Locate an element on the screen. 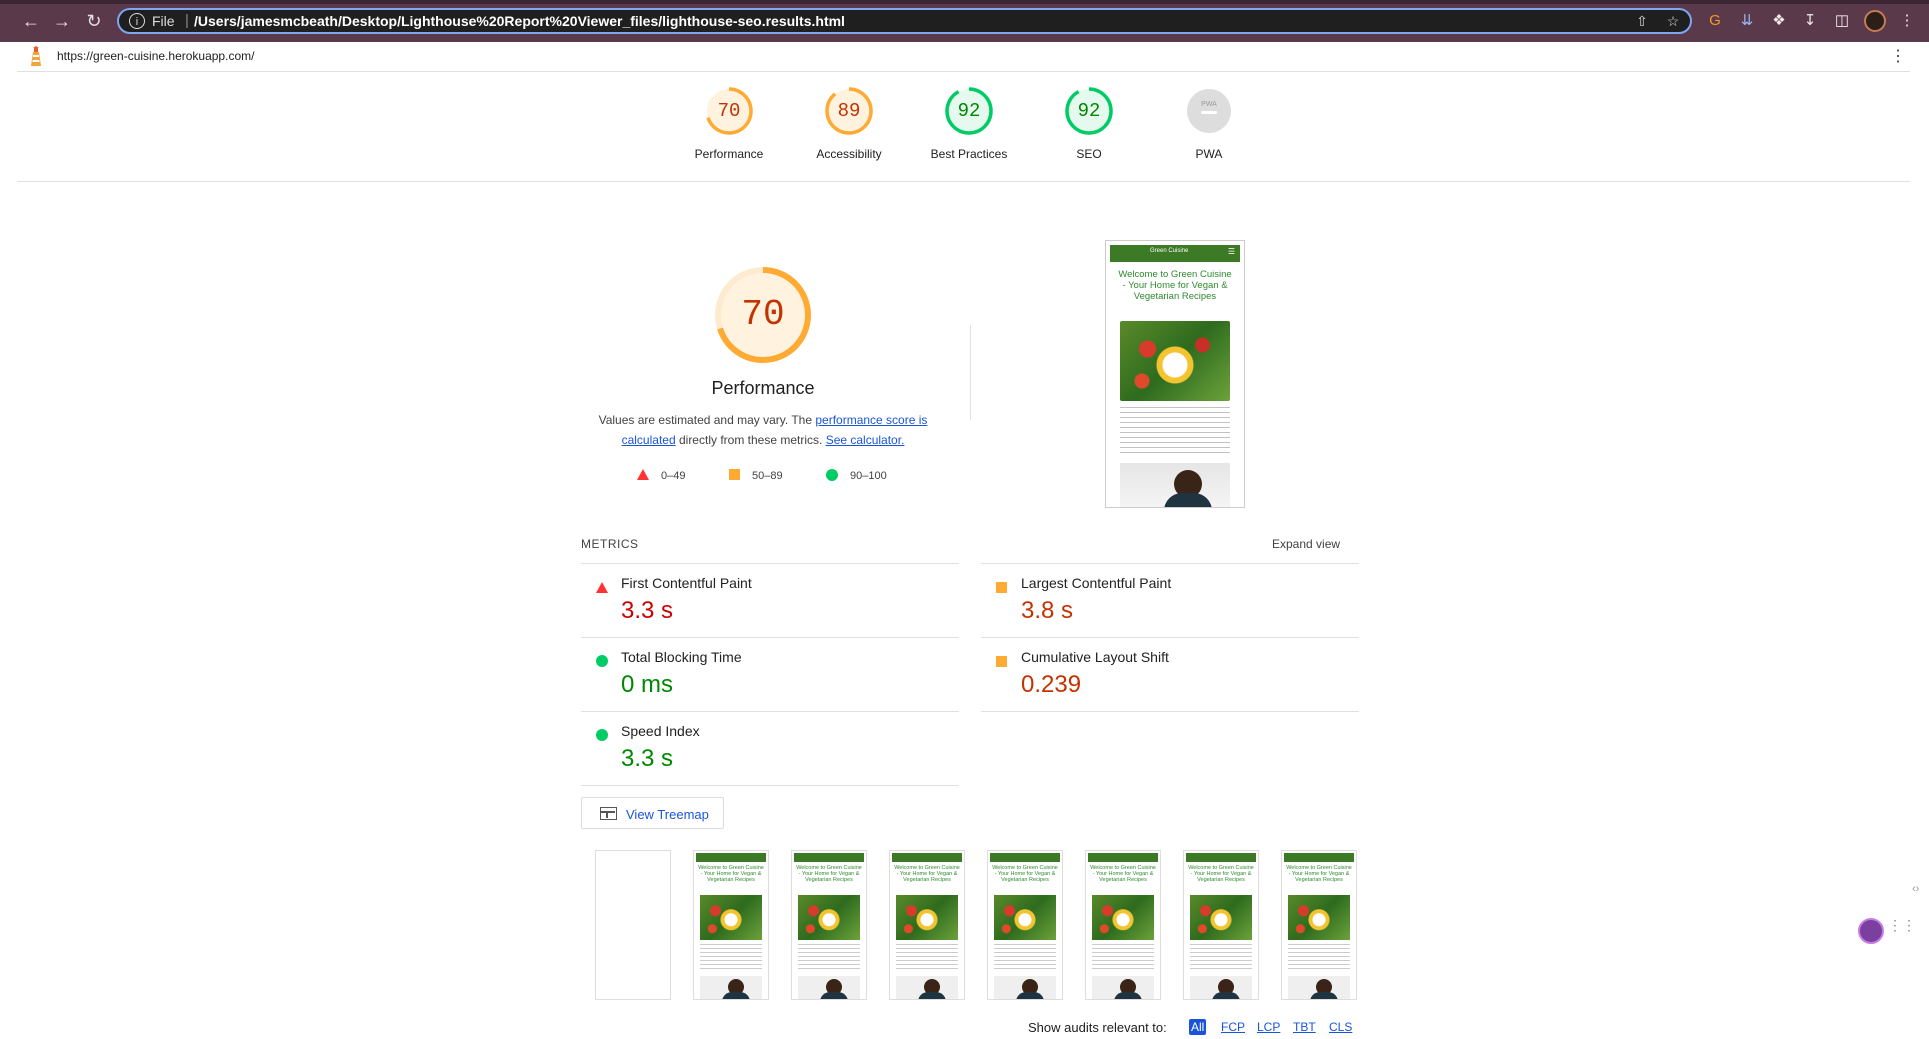 The image size is (1929, 1039). filmstrip-frame is located at coordinates (633, 925).